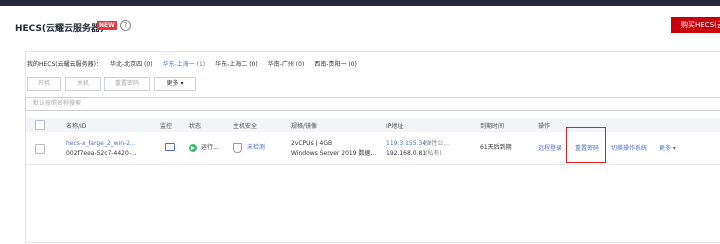 The height and width of the screenshot is (244, 720). I want to click on row-more-dropdown: 更多 ▾, so click(667, 148).